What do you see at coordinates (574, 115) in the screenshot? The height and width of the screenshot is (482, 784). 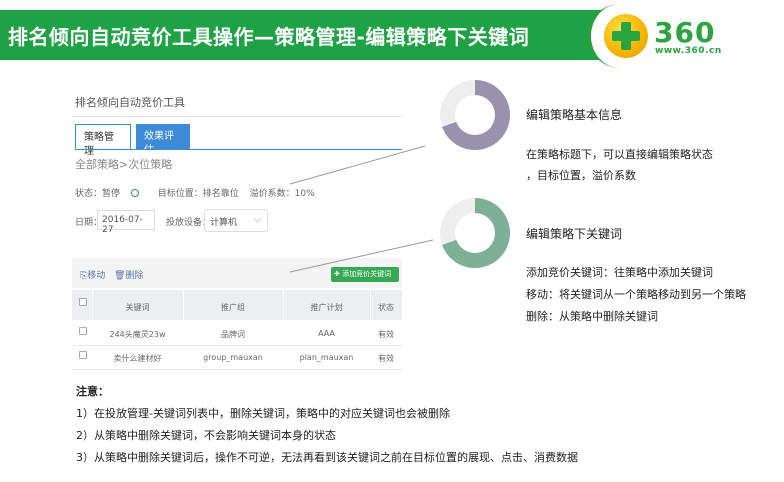 I see `callout-heading-basic-info: 编辑策略基本信息` at bounding box center [574, 115].